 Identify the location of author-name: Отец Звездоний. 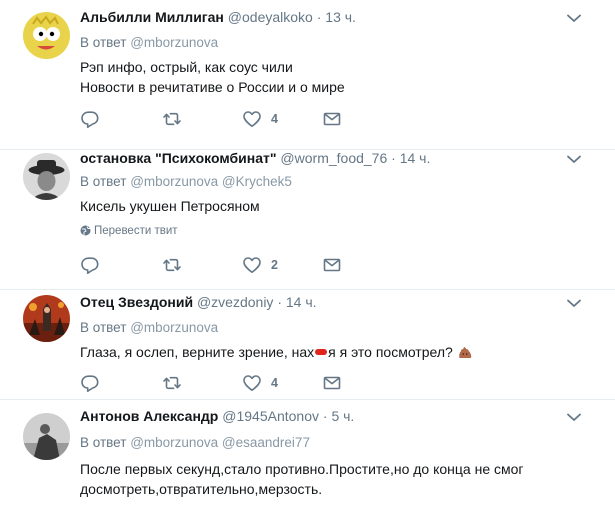
(136, 302).